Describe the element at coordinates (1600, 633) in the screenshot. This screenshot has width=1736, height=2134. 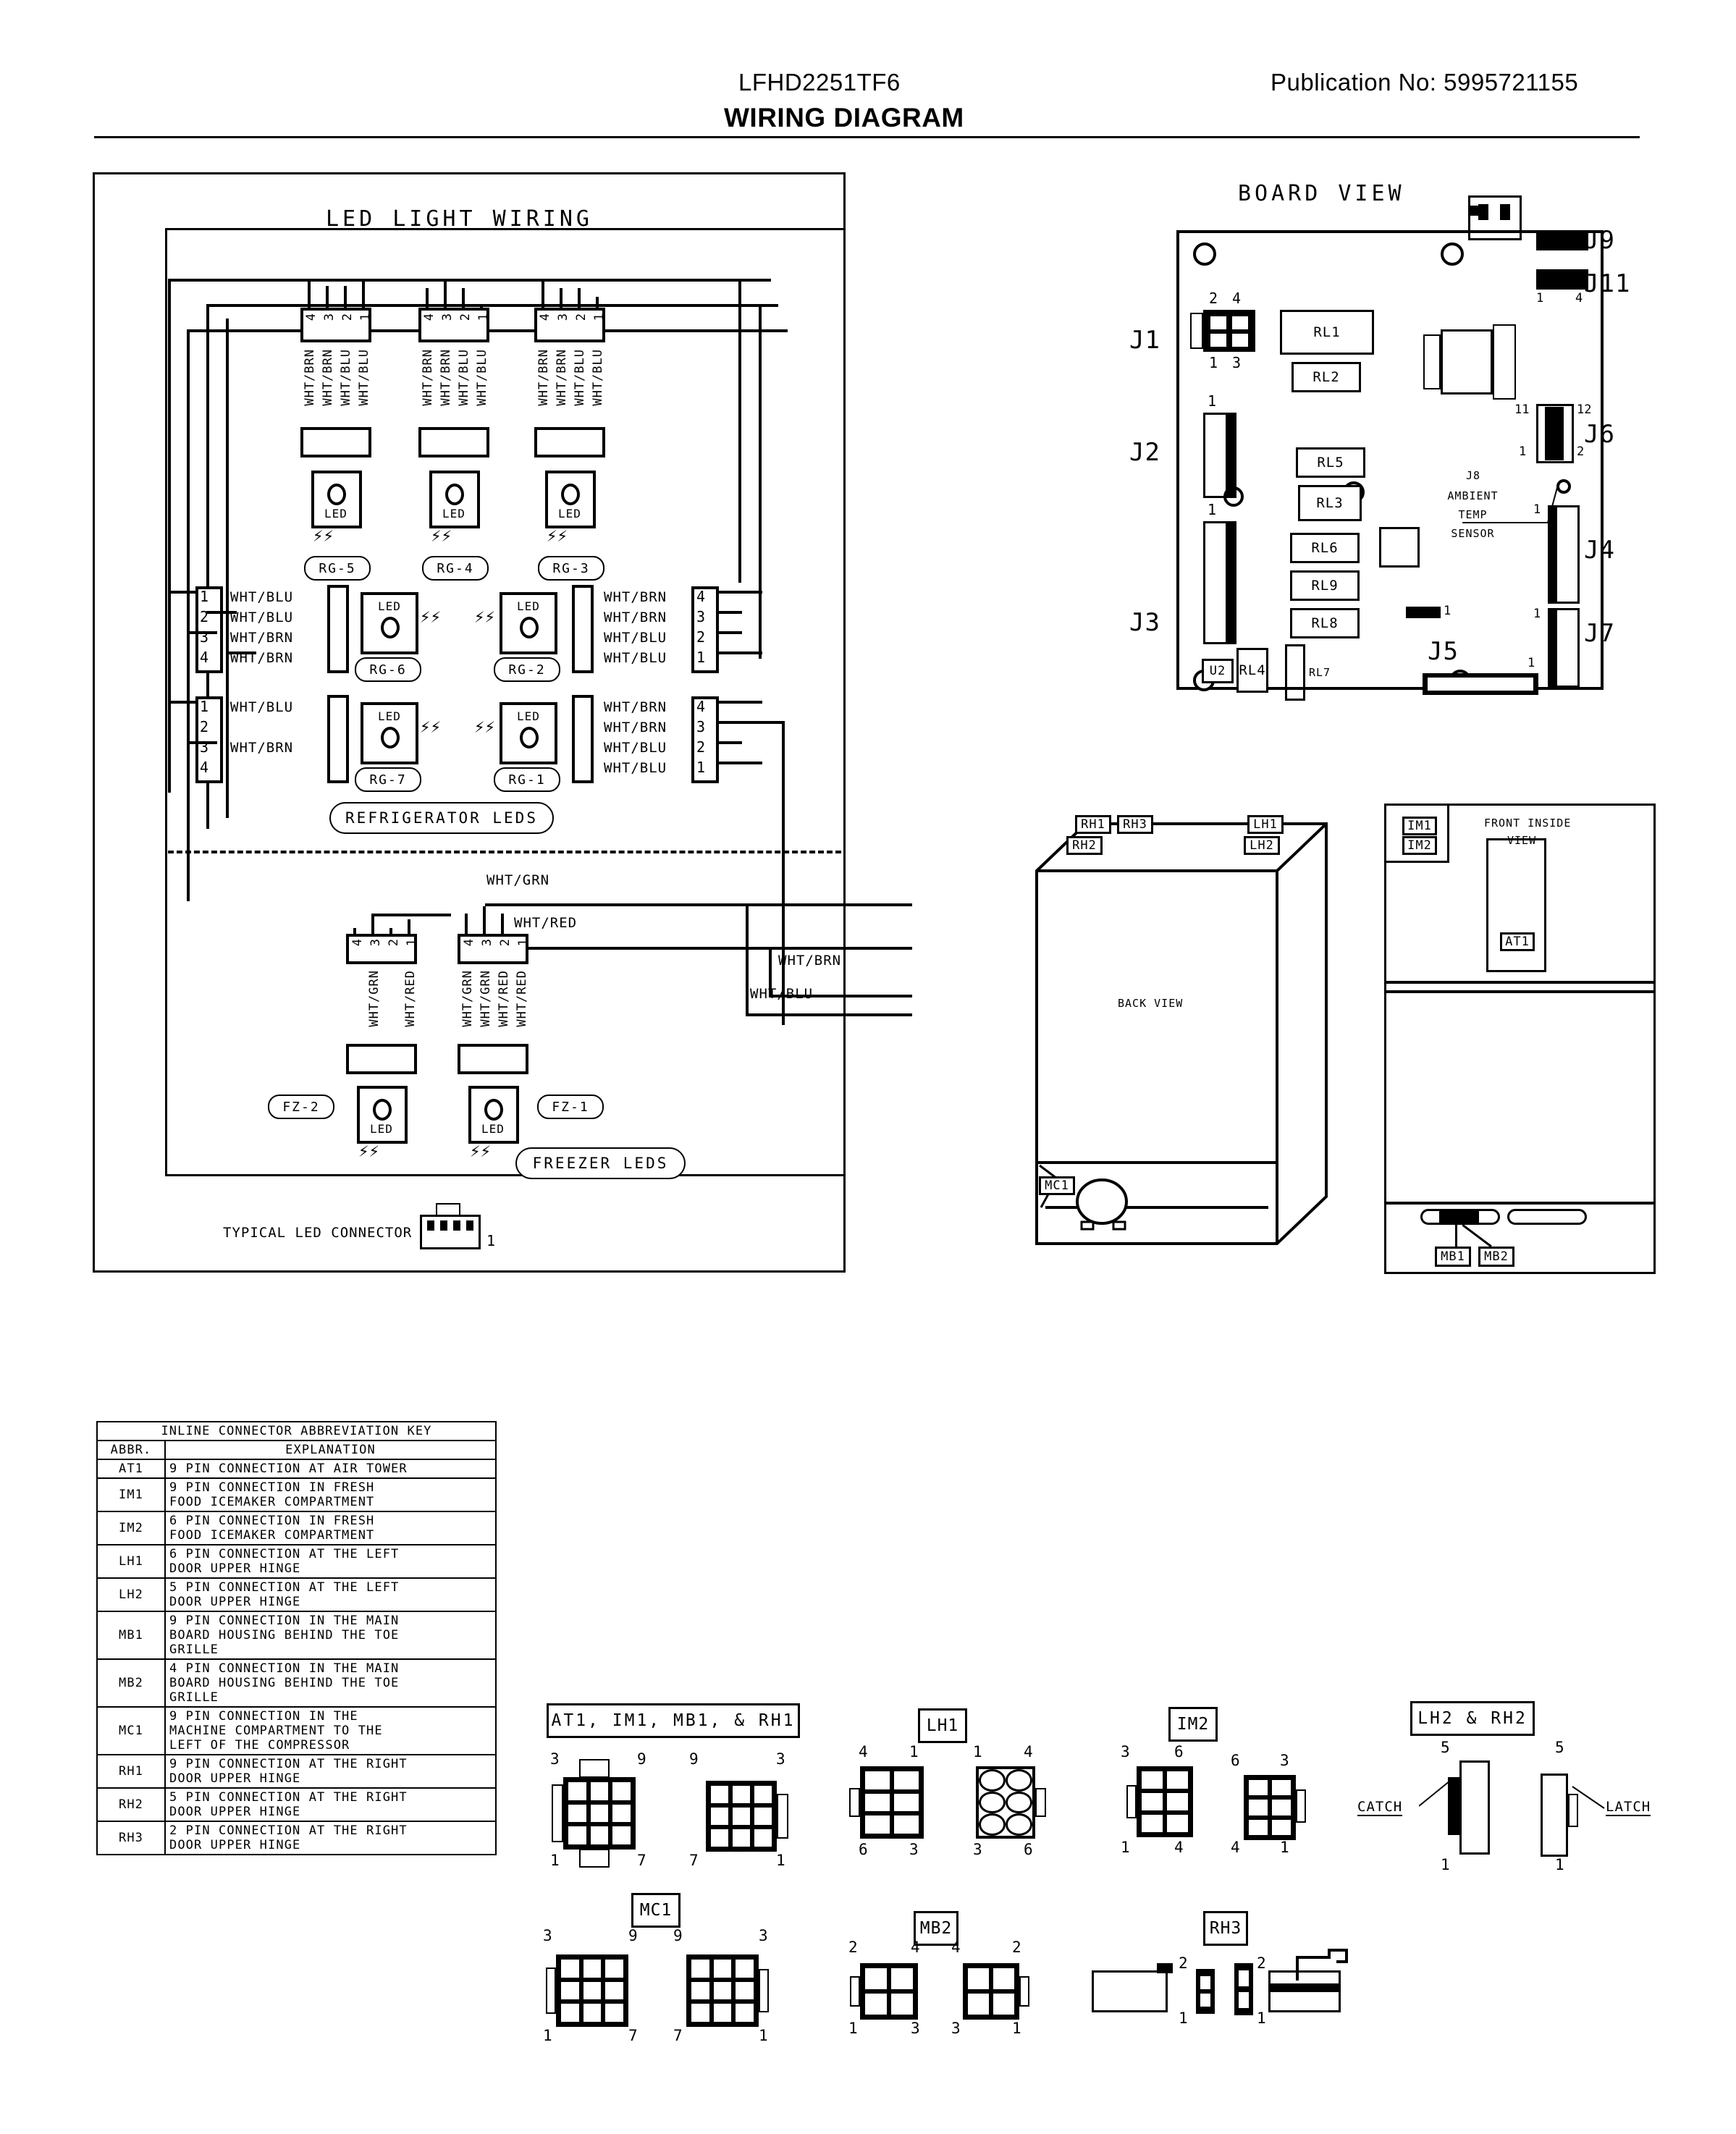
I see `board-label-j7: J7` at that location.